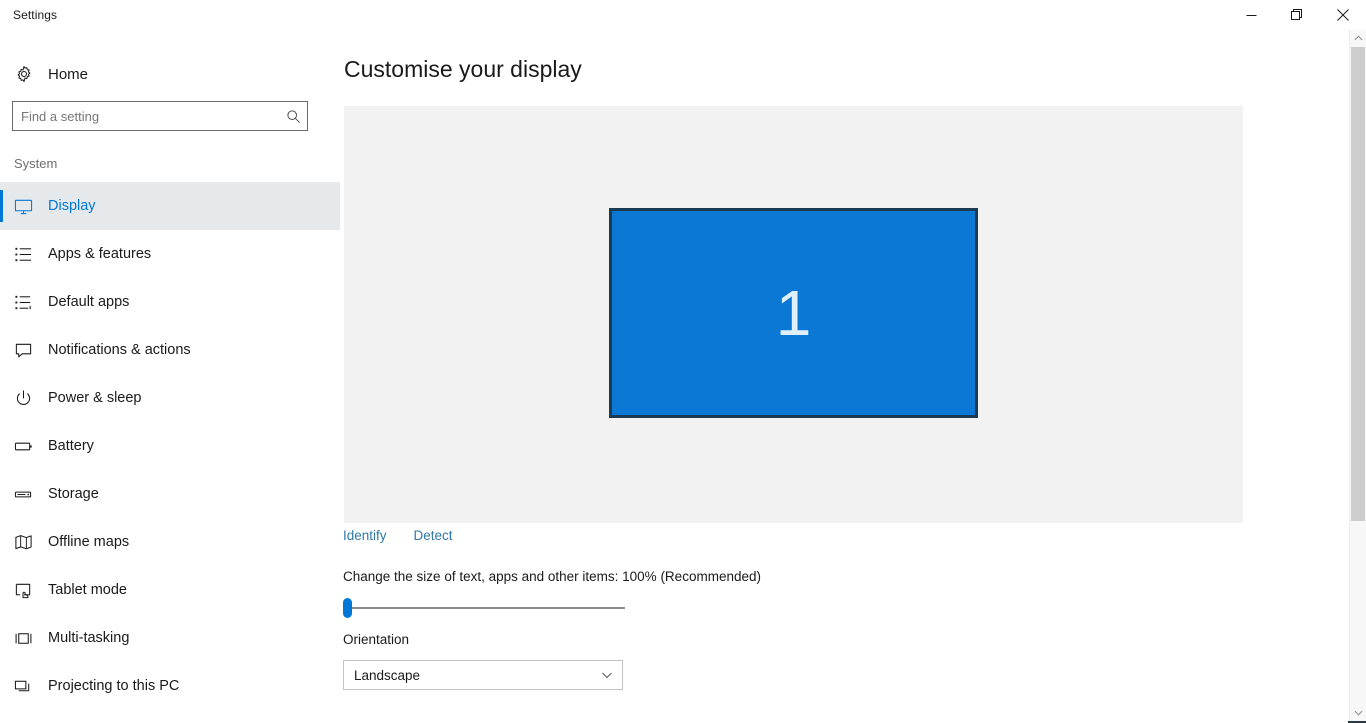 The width and height of the screenshot is (1366, 723). I want to click on sidebar-group-label: System, so click(36, 163).